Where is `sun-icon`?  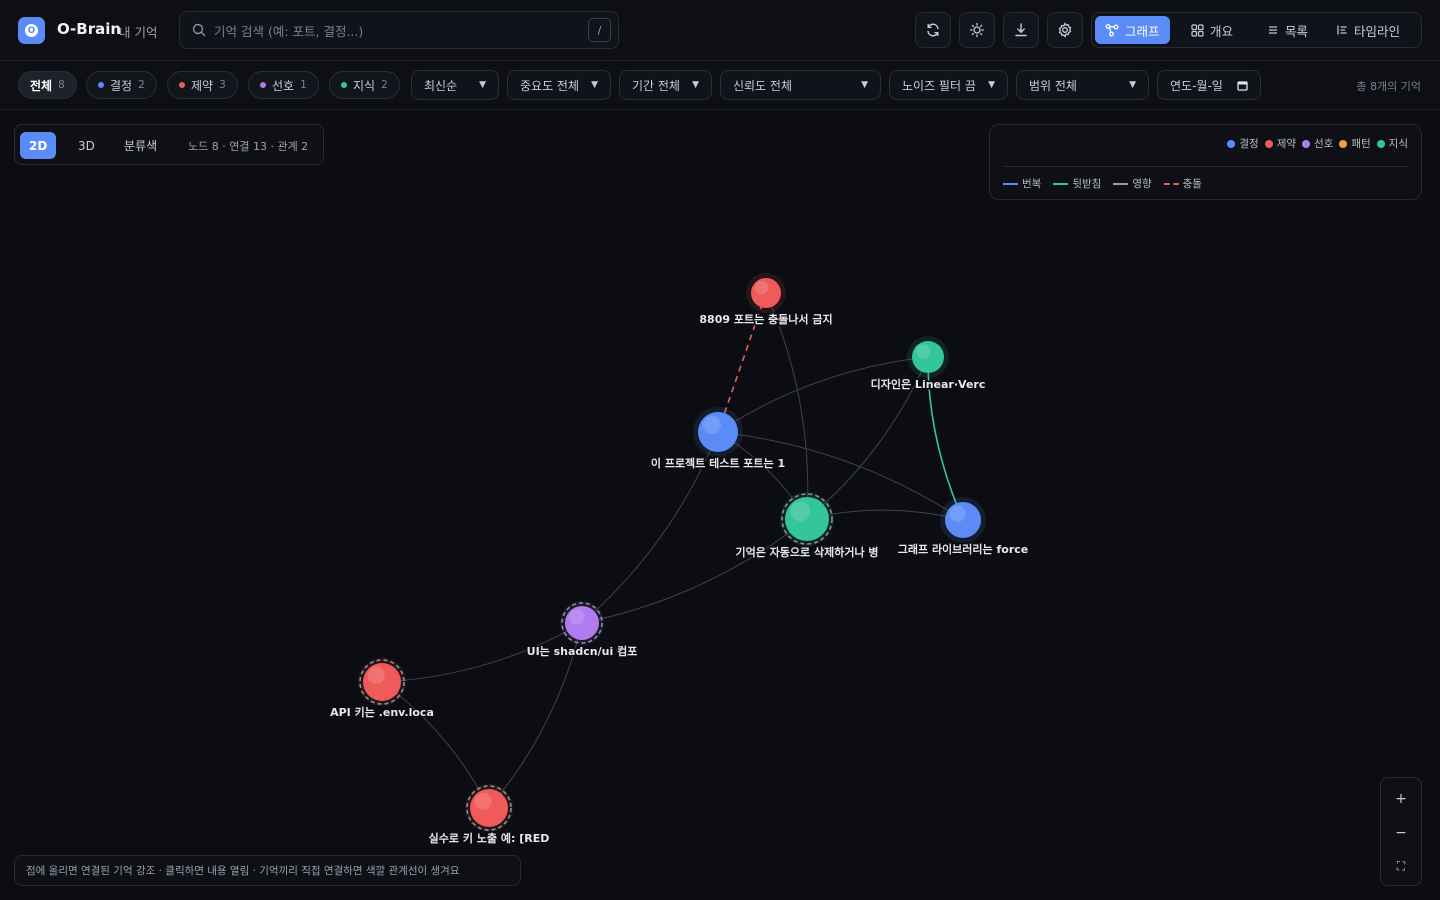
sun-icon is located at coordinates (977, 30).